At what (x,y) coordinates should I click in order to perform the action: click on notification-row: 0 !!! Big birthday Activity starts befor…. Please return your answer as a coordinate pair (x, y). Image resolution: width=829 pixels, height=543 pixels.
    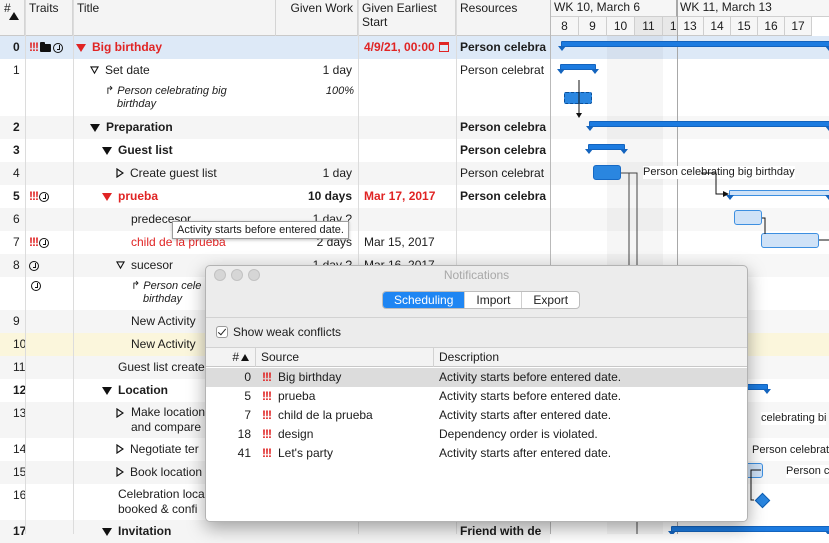
    Looking at the image, I should click on (476, 377).